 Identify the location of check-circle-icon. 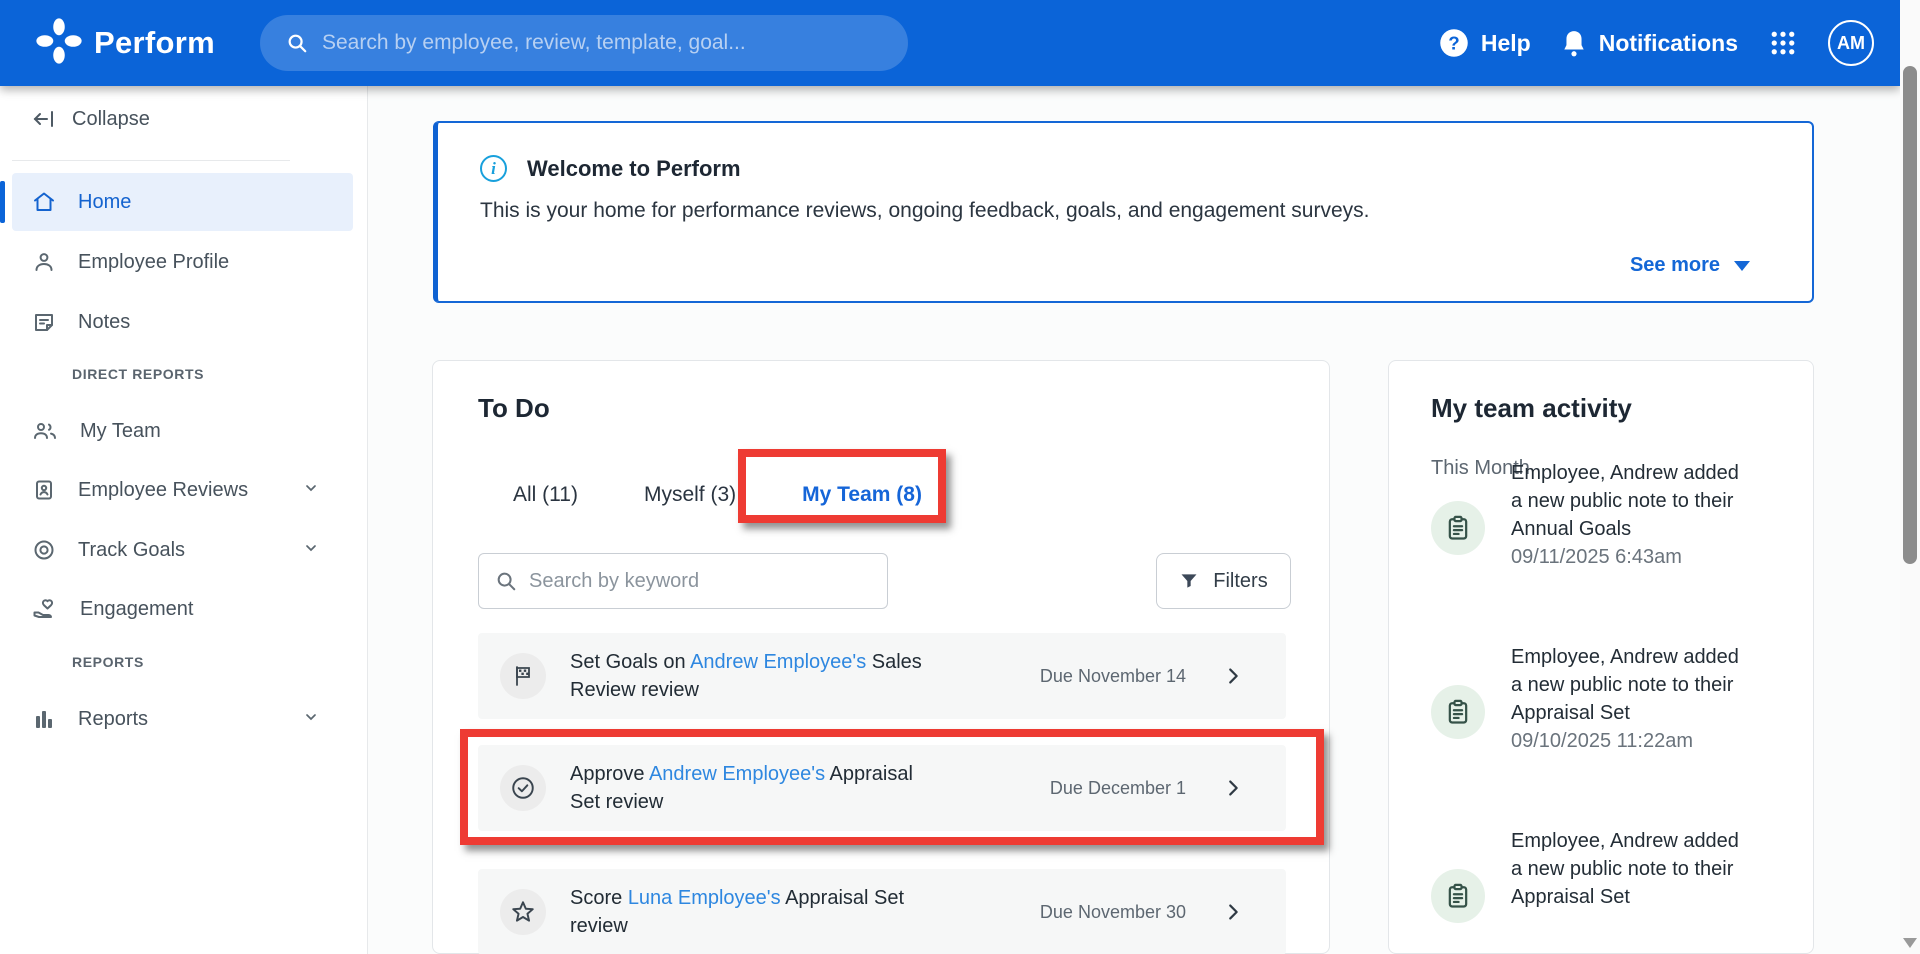
(523, 788).